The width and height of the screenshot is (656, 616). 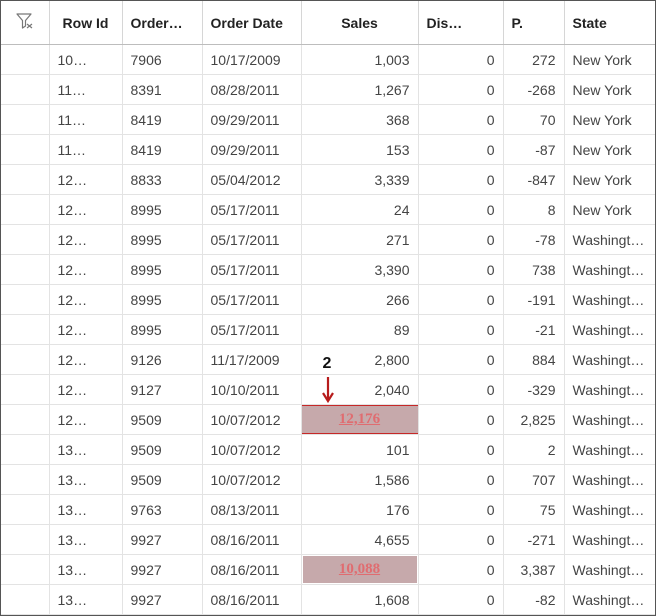 What do you see at coordinates (252, 23) in the screenshot?
I see `column-header-order-date: Order Date` at bounding box center [252, 23].